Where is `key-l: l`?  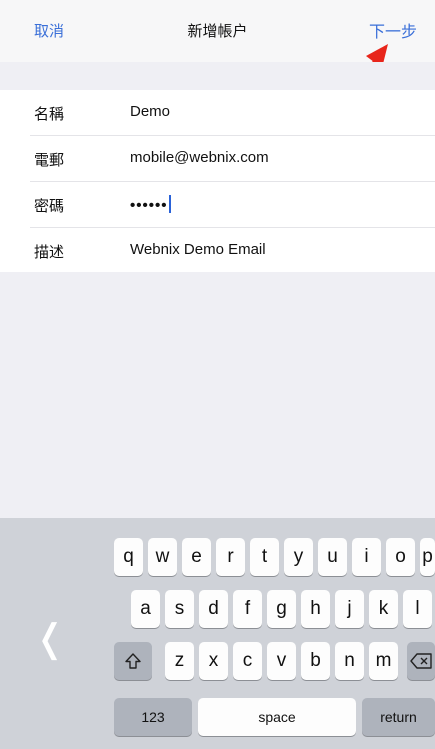 key-l: l is located at coordinates (417, 609).